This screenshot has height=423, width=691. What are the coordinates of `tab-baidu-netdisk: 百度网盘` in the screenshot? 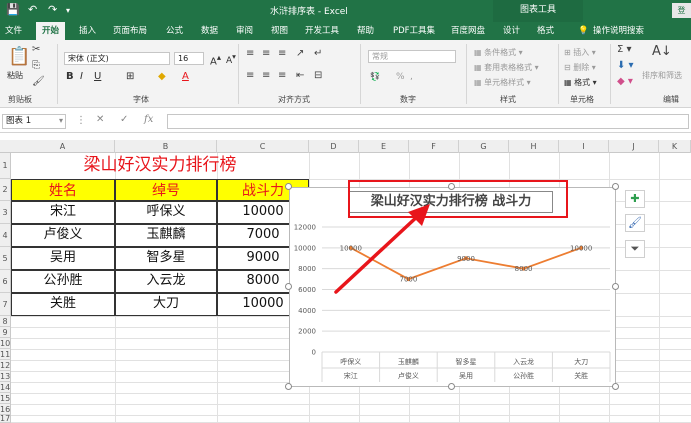 It's located at (468, 31).